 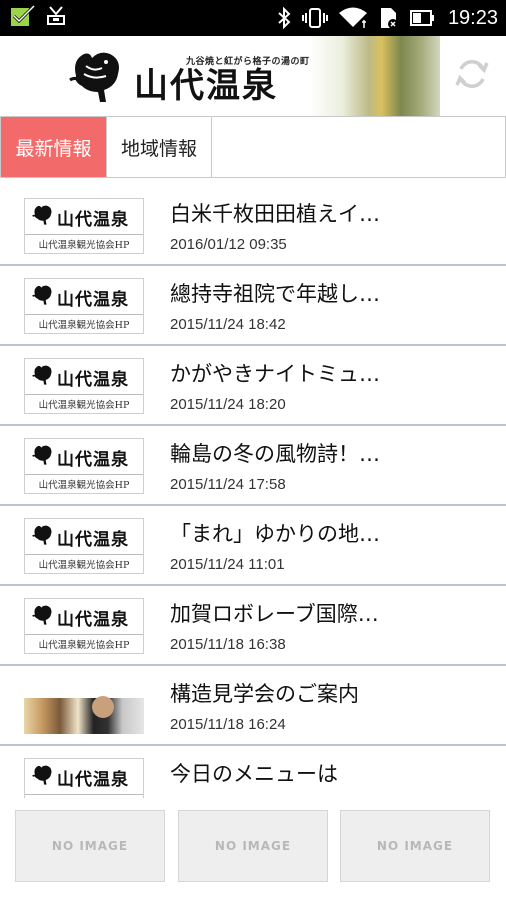 I want to click on sim-icon, so click(x=389, y=18).